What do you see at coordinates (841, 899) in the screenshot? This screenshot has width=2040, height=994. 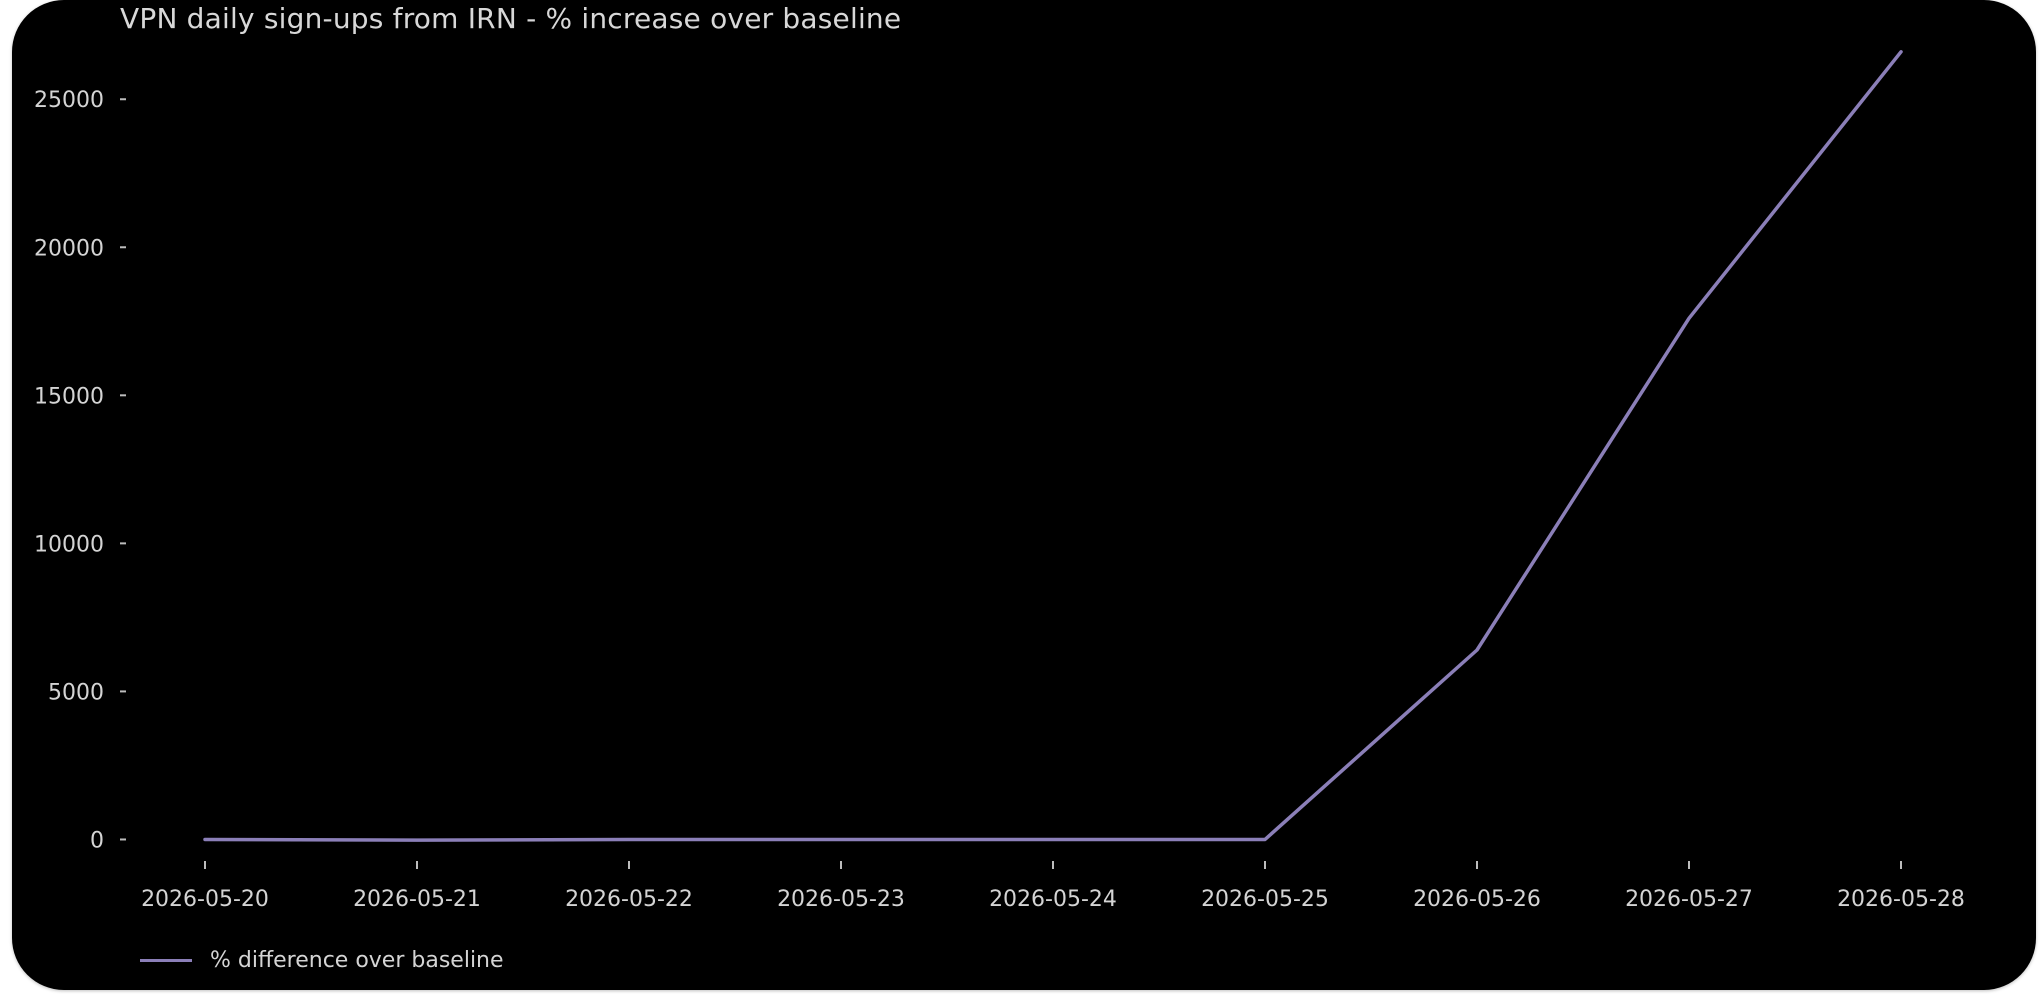 I see `x-tick-label: 2026-05-23` at bounding box center [841, 899].